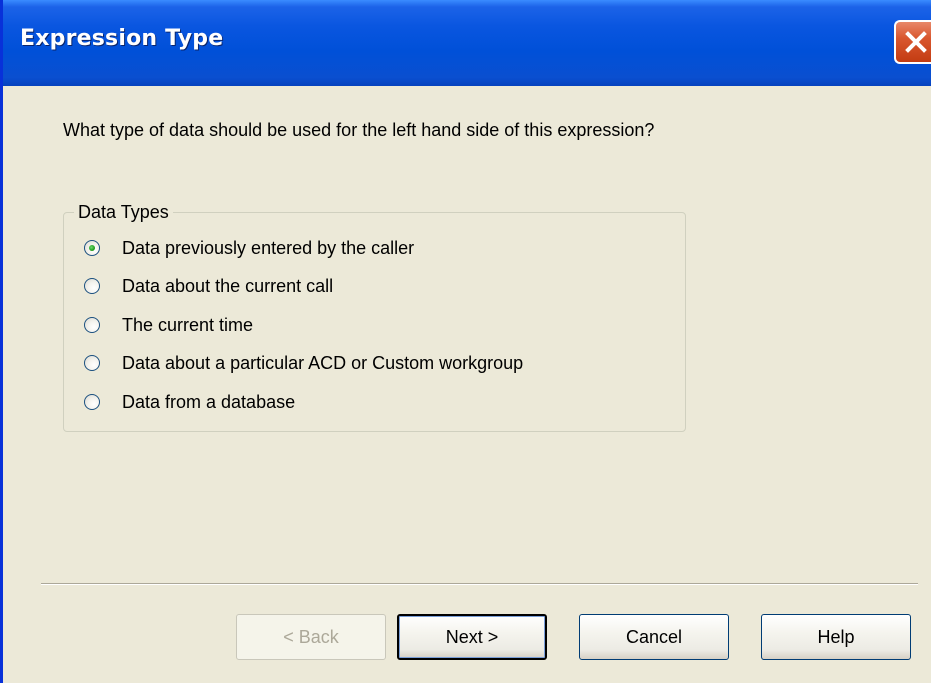 The image size is (931, 683). I want to click on help-button: Help, so click(836, 637).